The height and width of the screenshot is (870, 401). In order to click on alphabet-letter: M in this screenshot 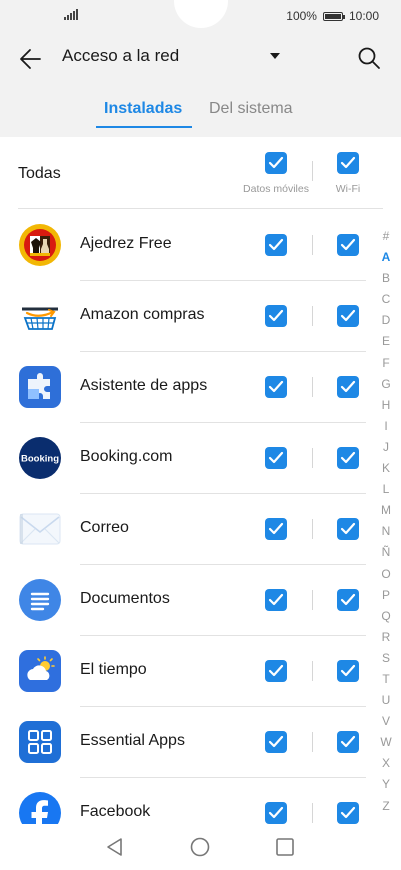, I will do `click(386, 510)`.